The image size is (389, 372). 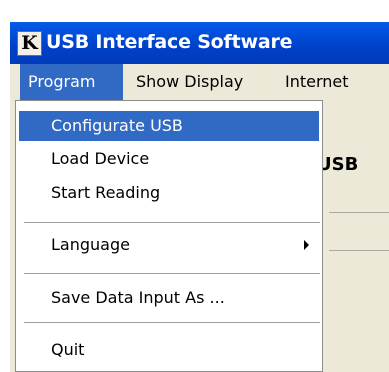 I want to click on title-bar: K USB Interface Software, so click(x=199, y=43).